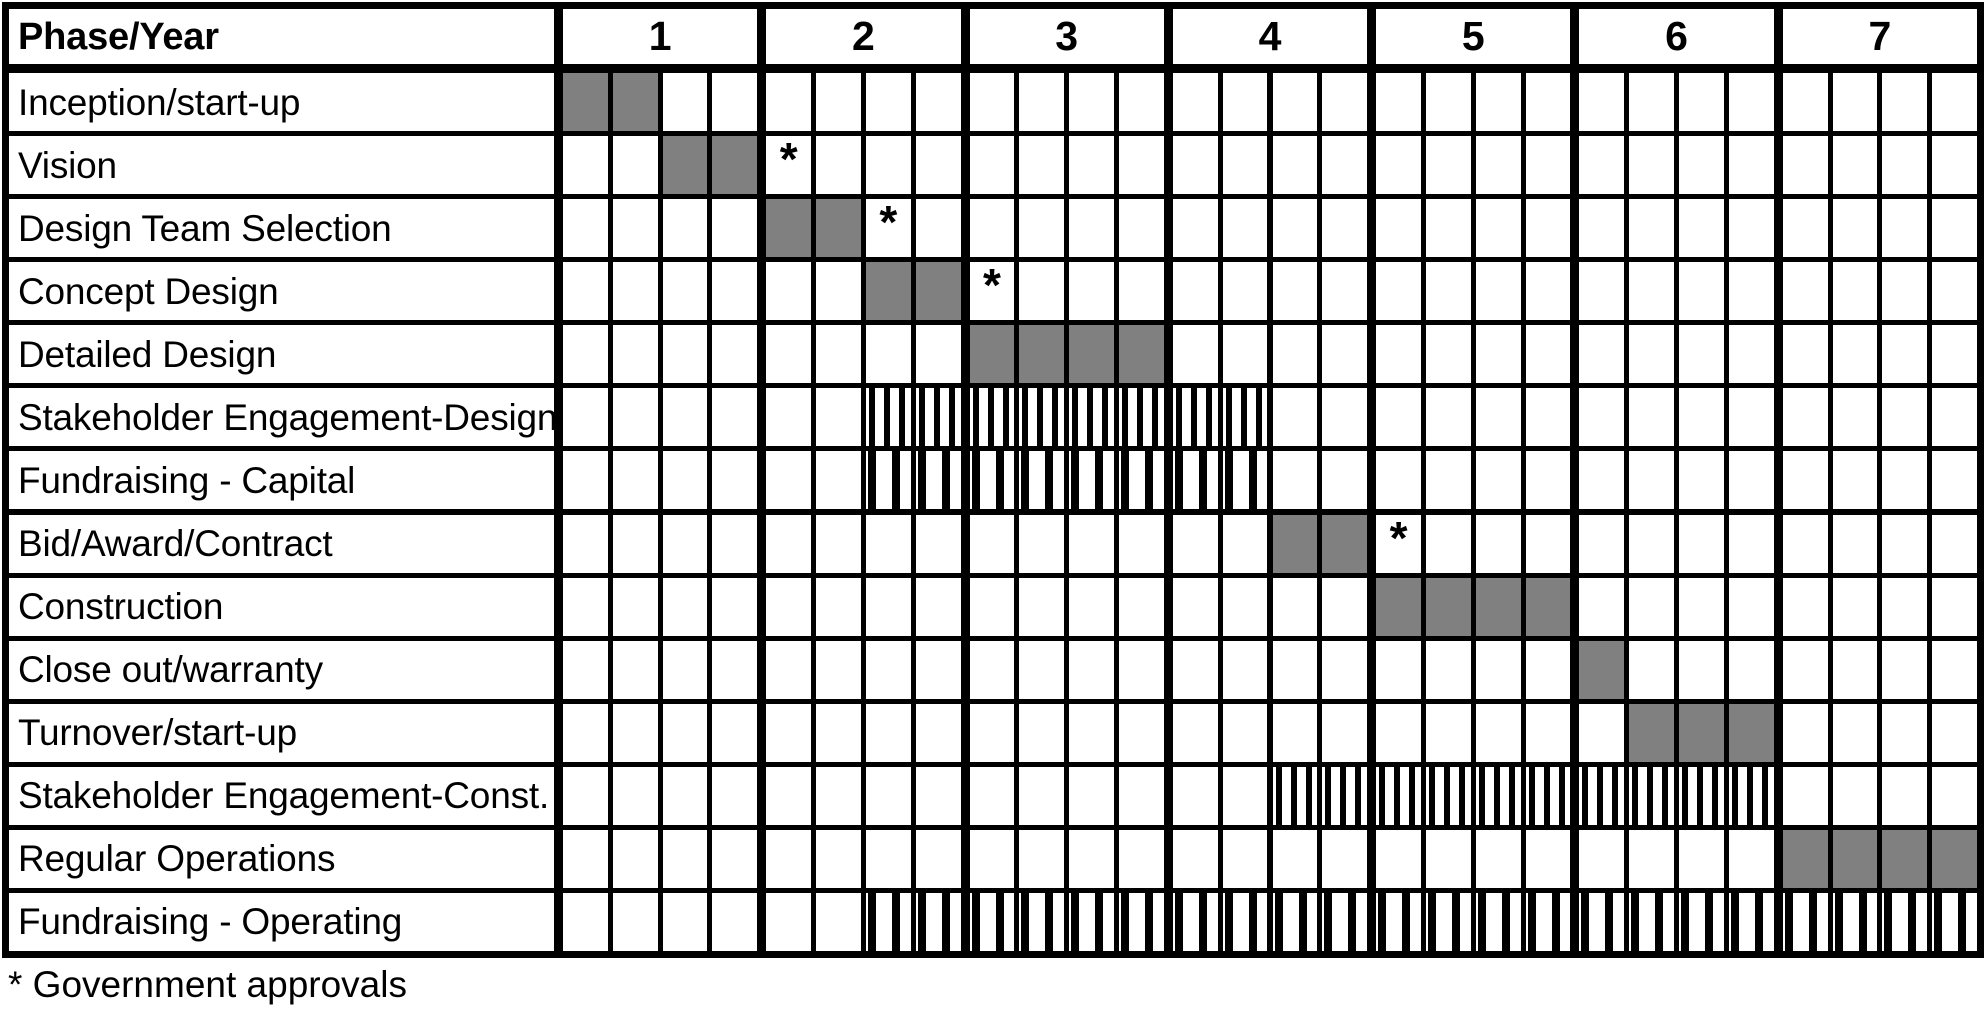 This screenshot has height=1029, width=1988. What do you see at coordinates (281, 858) in the screenshot?
I see `row-label-12: Regular Operations` at bounding box center [281, 858].